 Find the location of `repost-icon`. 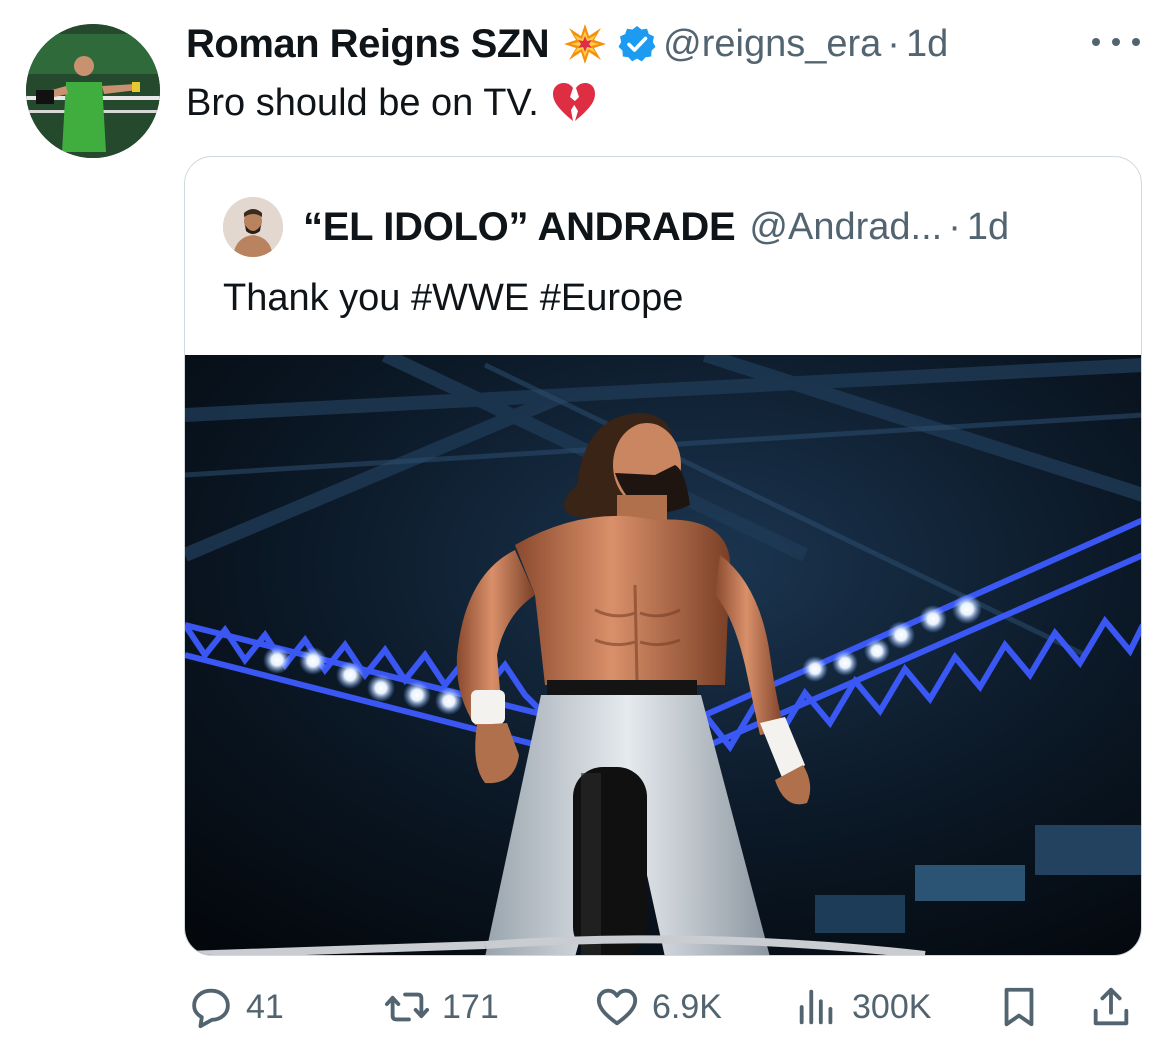

repost-icon is located at coordinates (407, 1007).